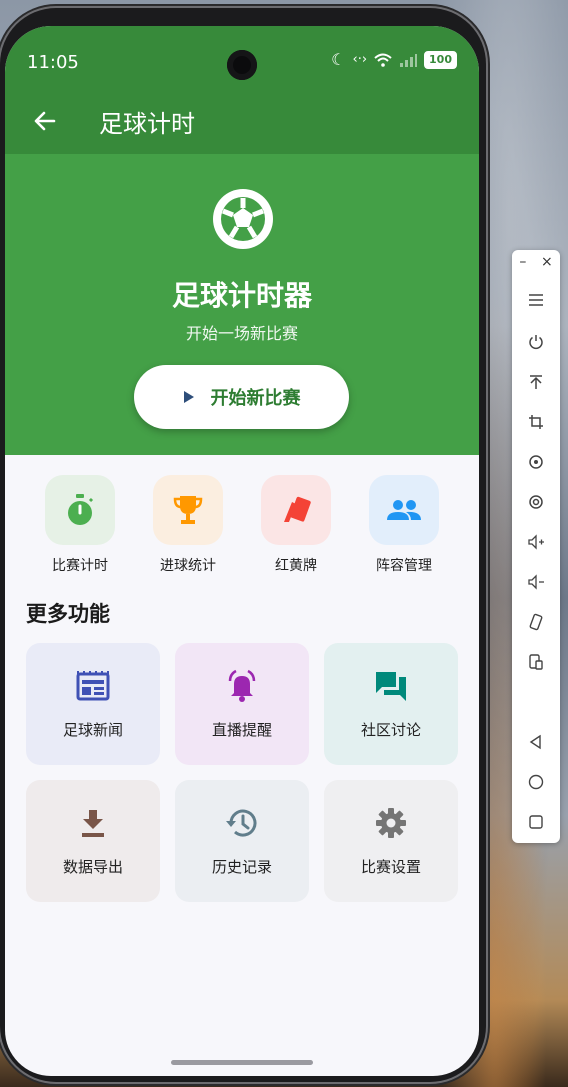 The height and width of the screenshot is (1087, 568). I want to click on app-bar: 足球计时, so click(242, 121).